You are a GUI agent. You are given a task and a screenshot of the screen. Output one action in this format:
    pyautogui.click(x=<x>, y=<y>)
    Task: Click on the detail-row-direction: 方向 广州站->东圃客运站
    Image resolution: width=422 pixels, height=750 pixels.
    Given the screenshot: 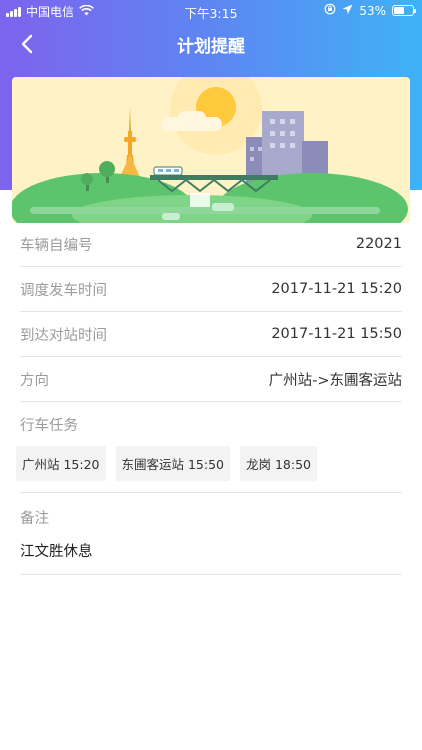 What is the action you would take?
    pyautogui.click(x=211, y=379)
    